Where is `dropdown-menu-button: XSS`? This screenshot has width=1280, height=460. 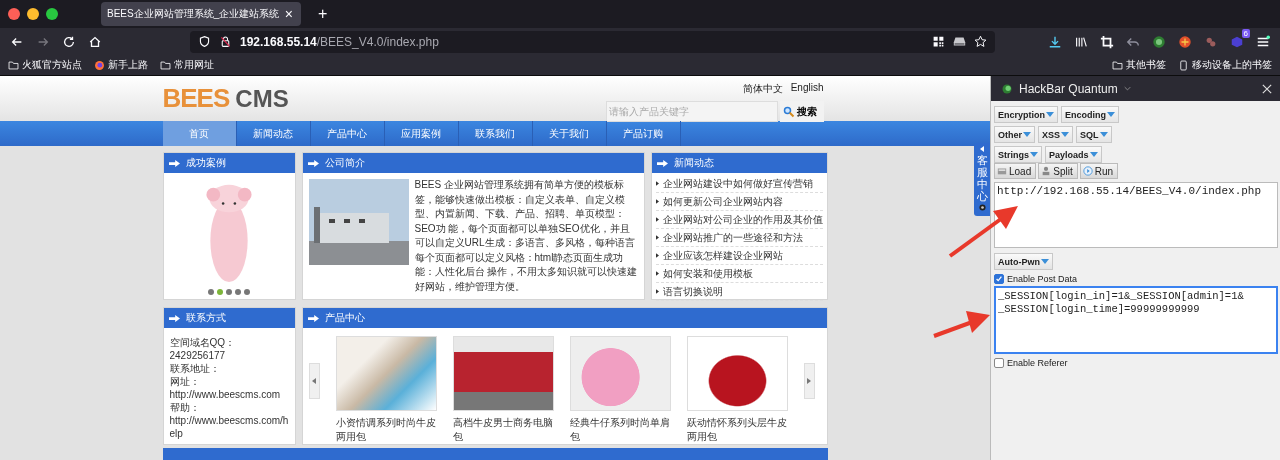 dropdown-menu-button: XSS is located at coordinates (1056, 134).